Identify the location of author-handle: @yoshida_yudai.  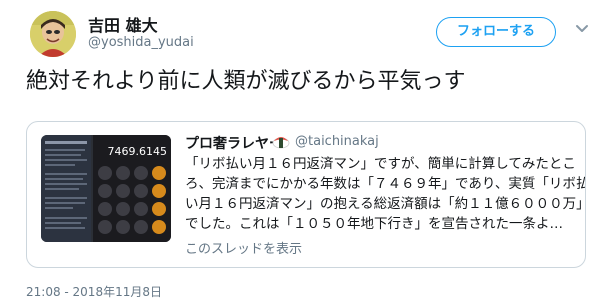
(141, 42).